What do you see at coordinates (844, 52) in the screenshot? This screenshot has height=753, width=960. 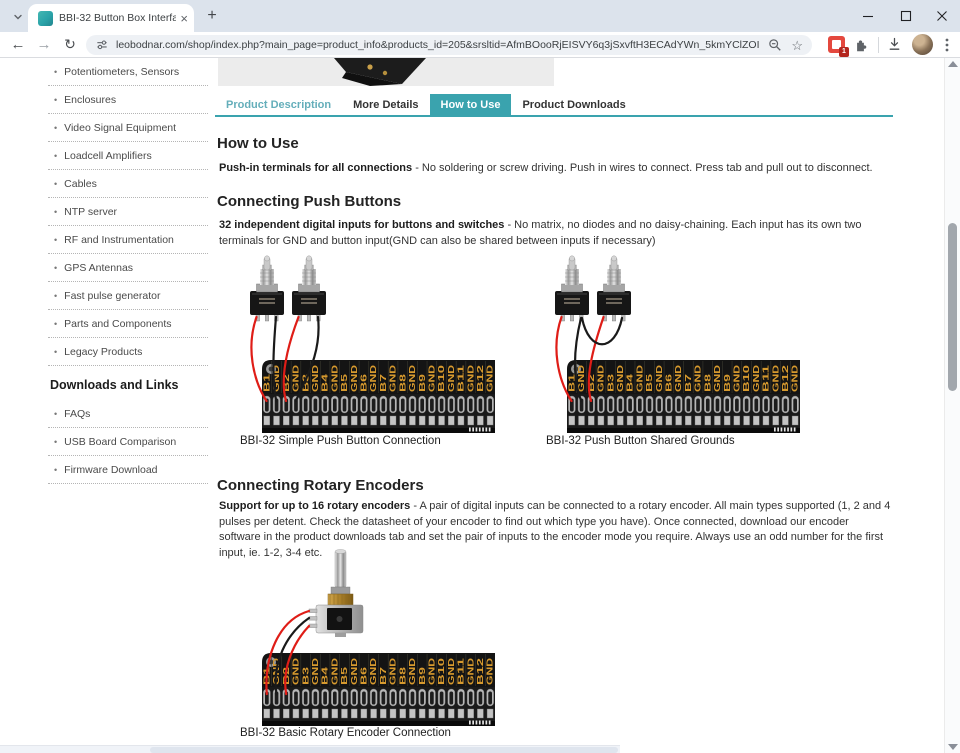 I see `extension-badge: 1` at bounding box center [844, 52].